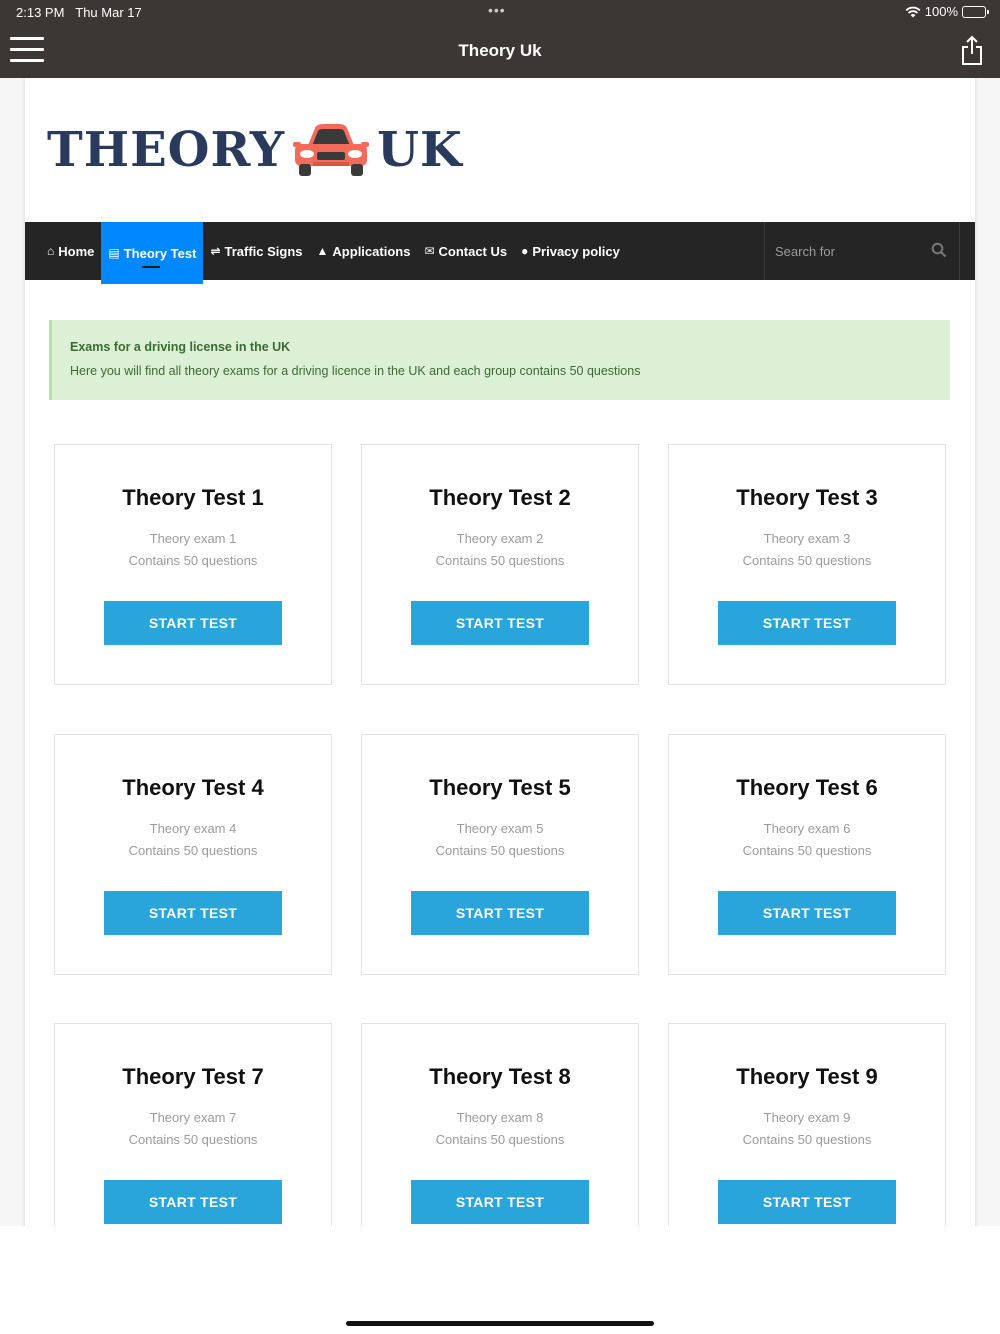 This screenshot has height=1334, width=1000. What do you see at coordinates (845, 251) in the screenshot?
I see `search-input` at bounding box center [845, 251].